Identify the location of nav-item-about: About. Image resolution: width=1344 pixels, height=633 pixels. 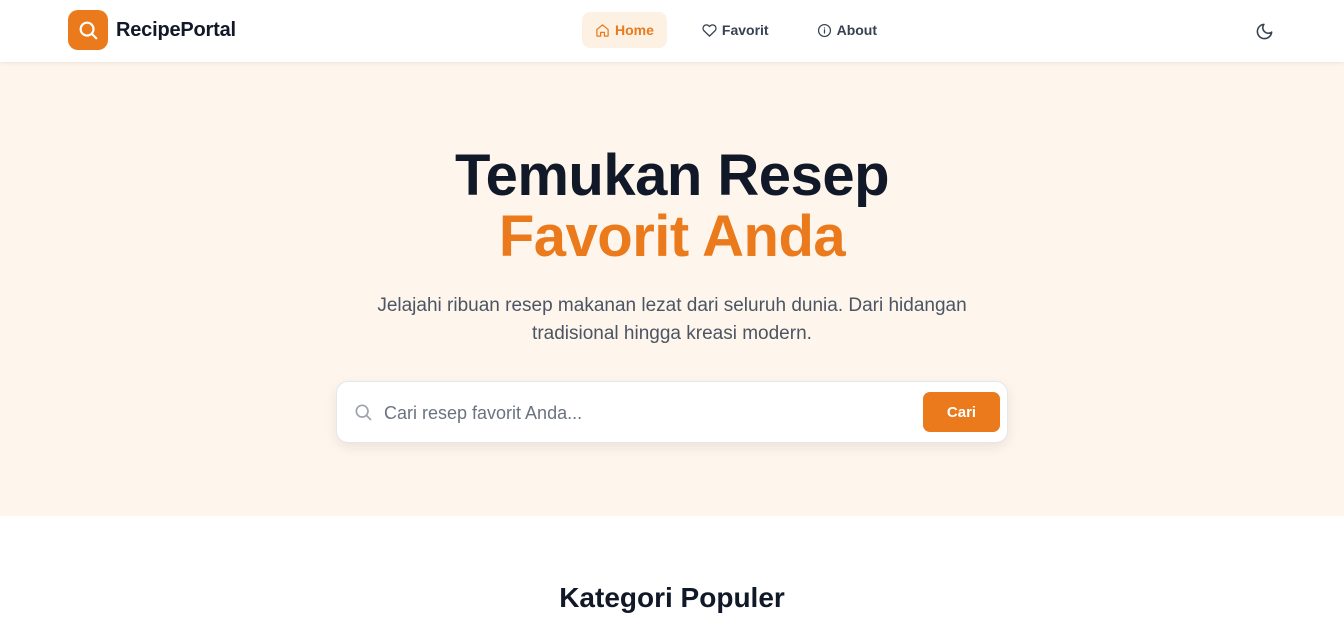
(847, 30).